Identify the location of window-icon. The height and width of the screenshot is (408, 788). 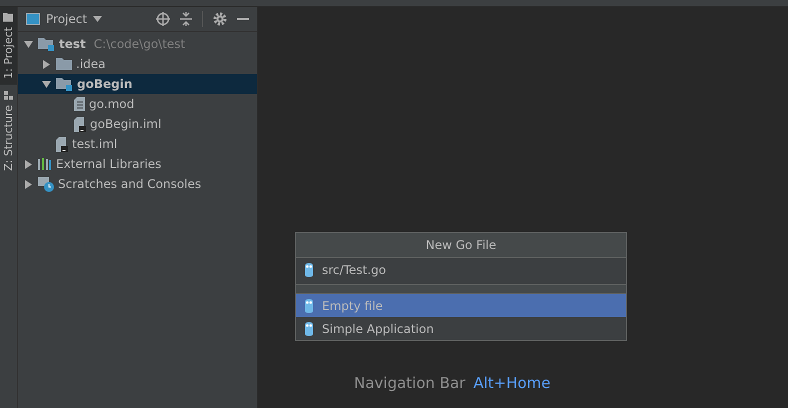
(33, 19).